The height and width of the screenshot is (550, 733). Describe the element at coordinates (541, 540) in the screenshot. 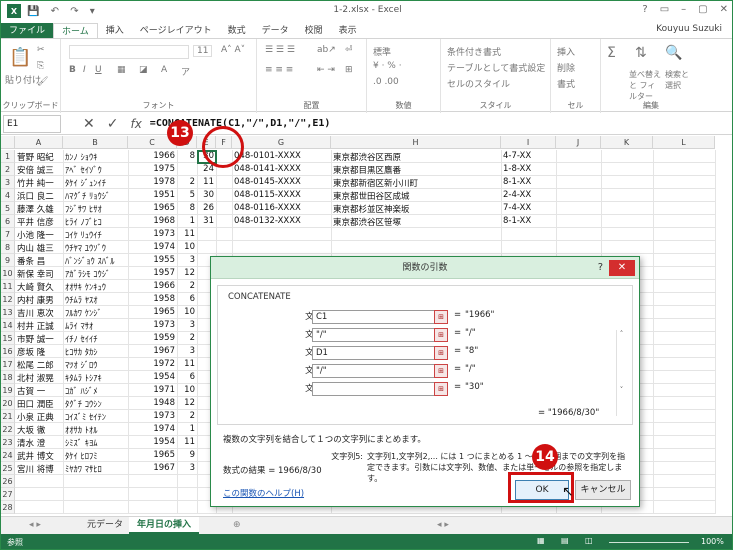

I see `view-normal-icon: ▦` at that location.